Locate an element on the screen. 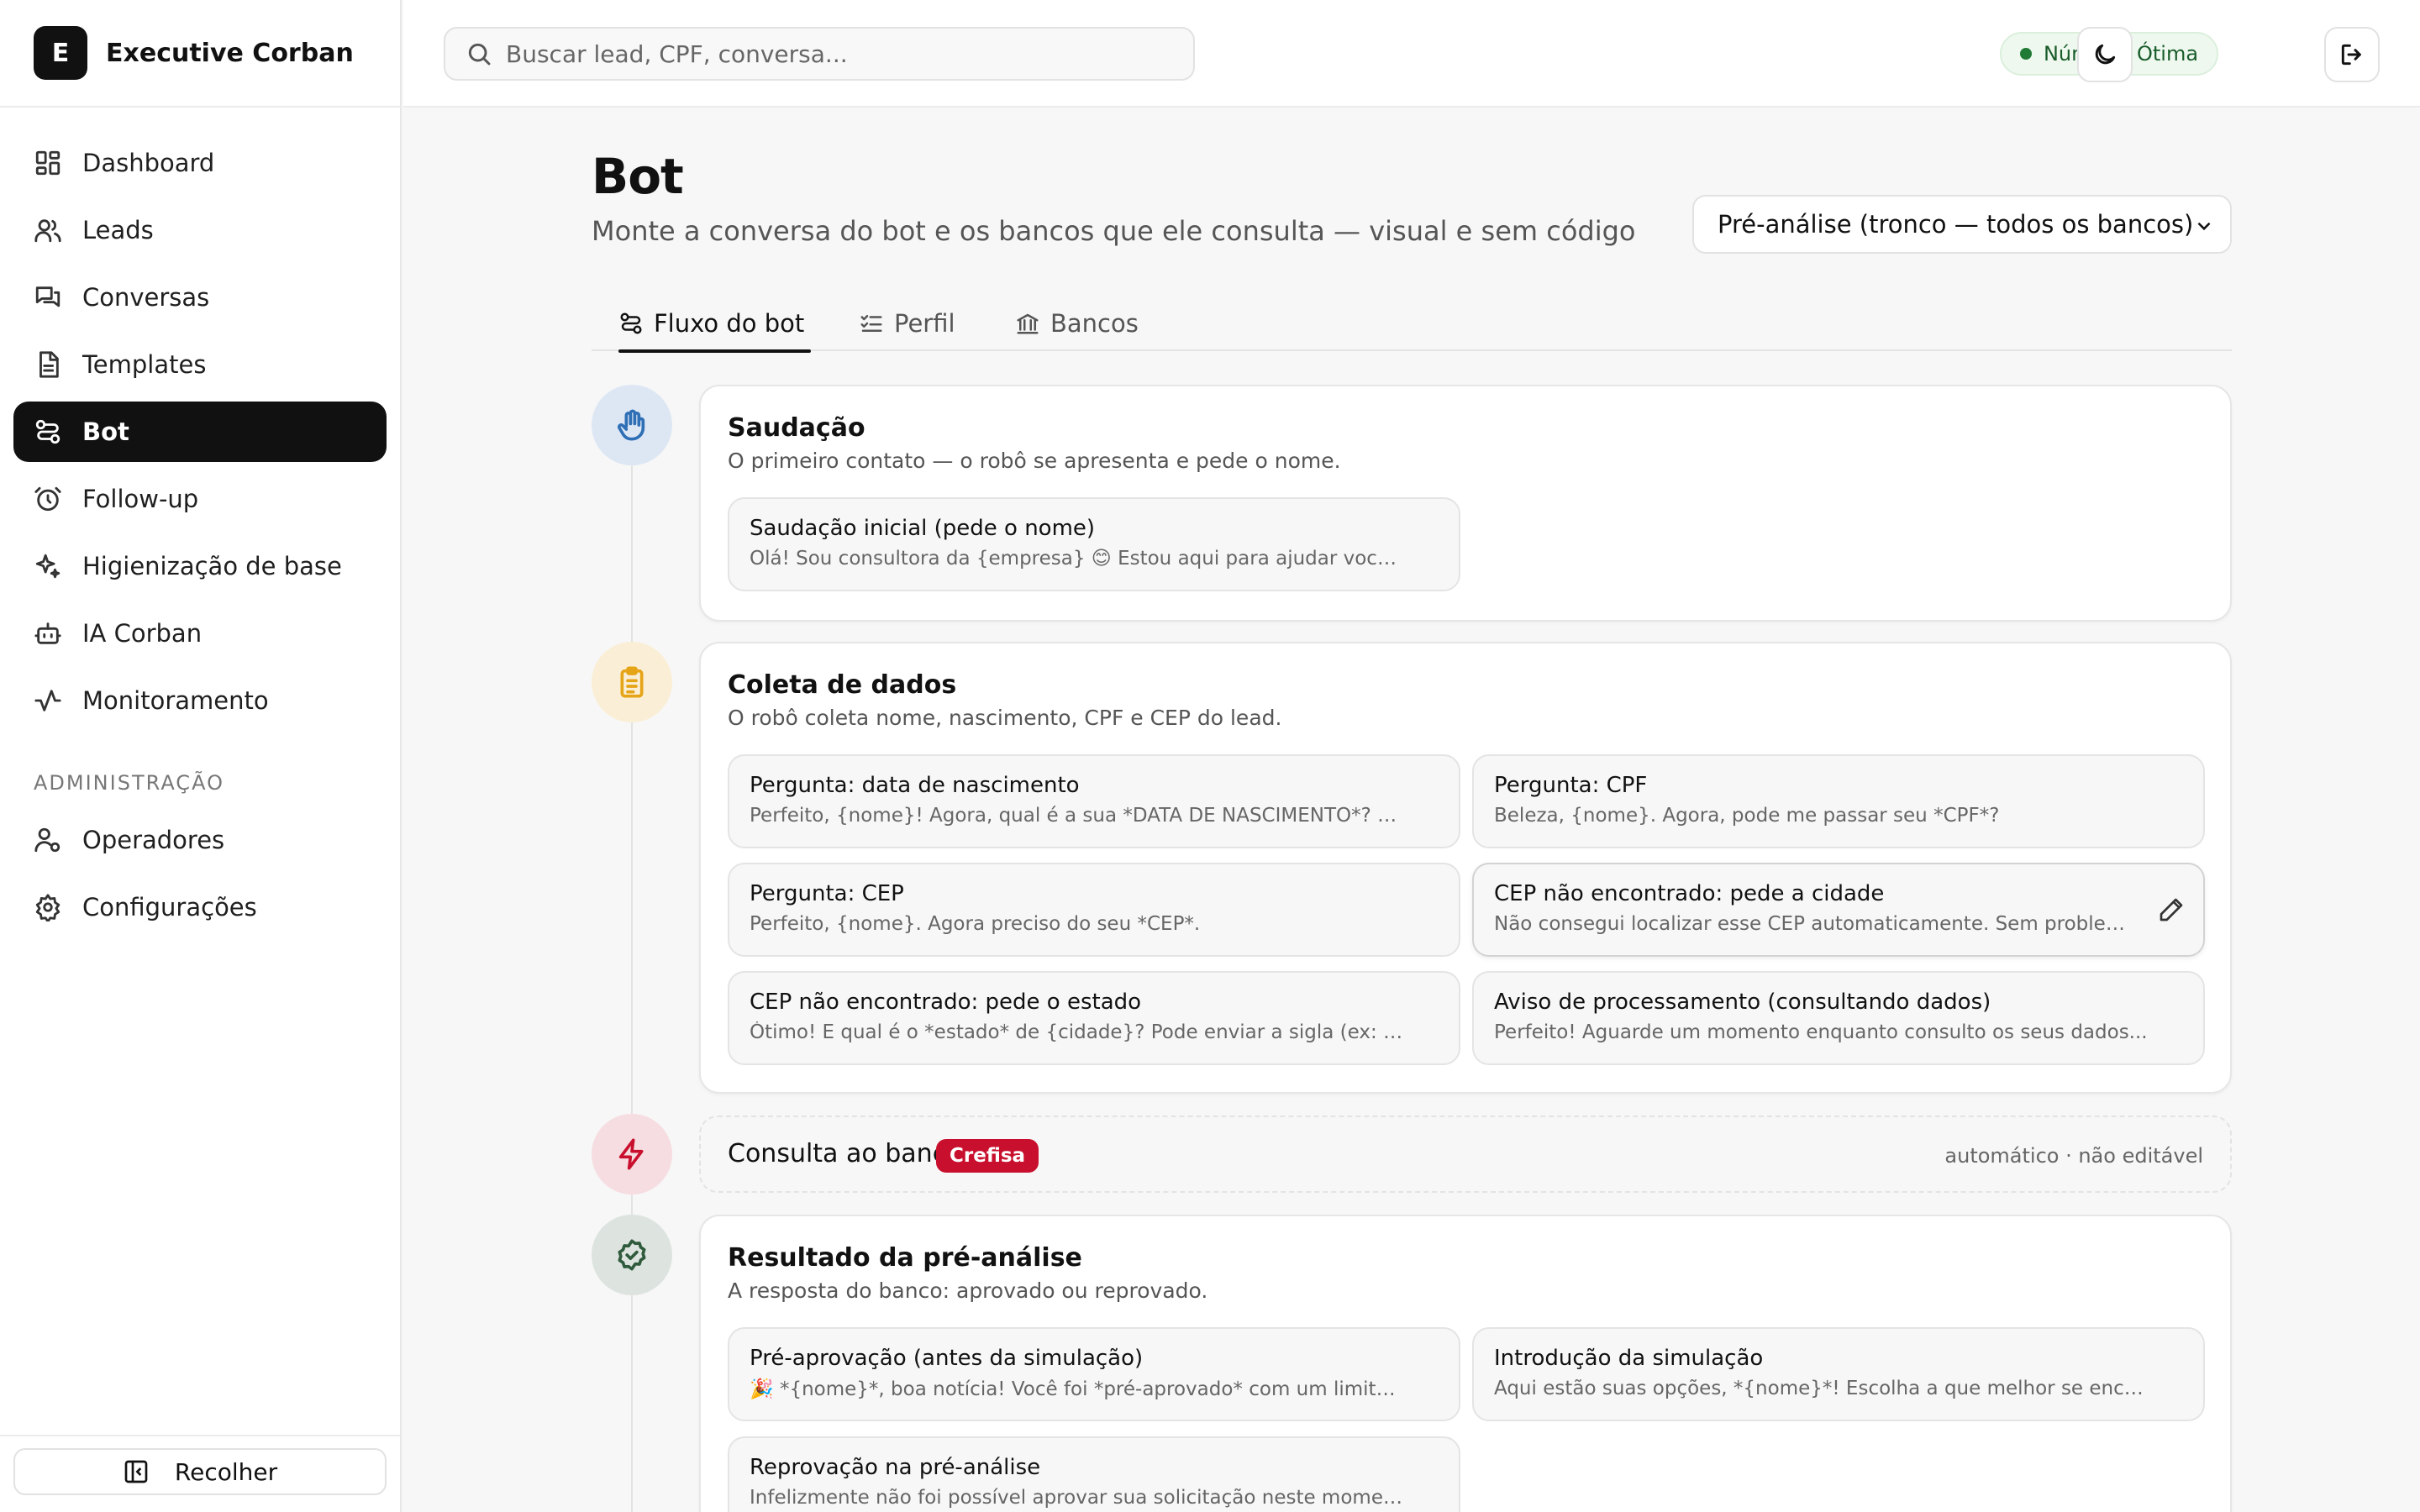 The height and width of the screenshot is (1512, 2420). workflow-icon is located at coordinates (47, 431).